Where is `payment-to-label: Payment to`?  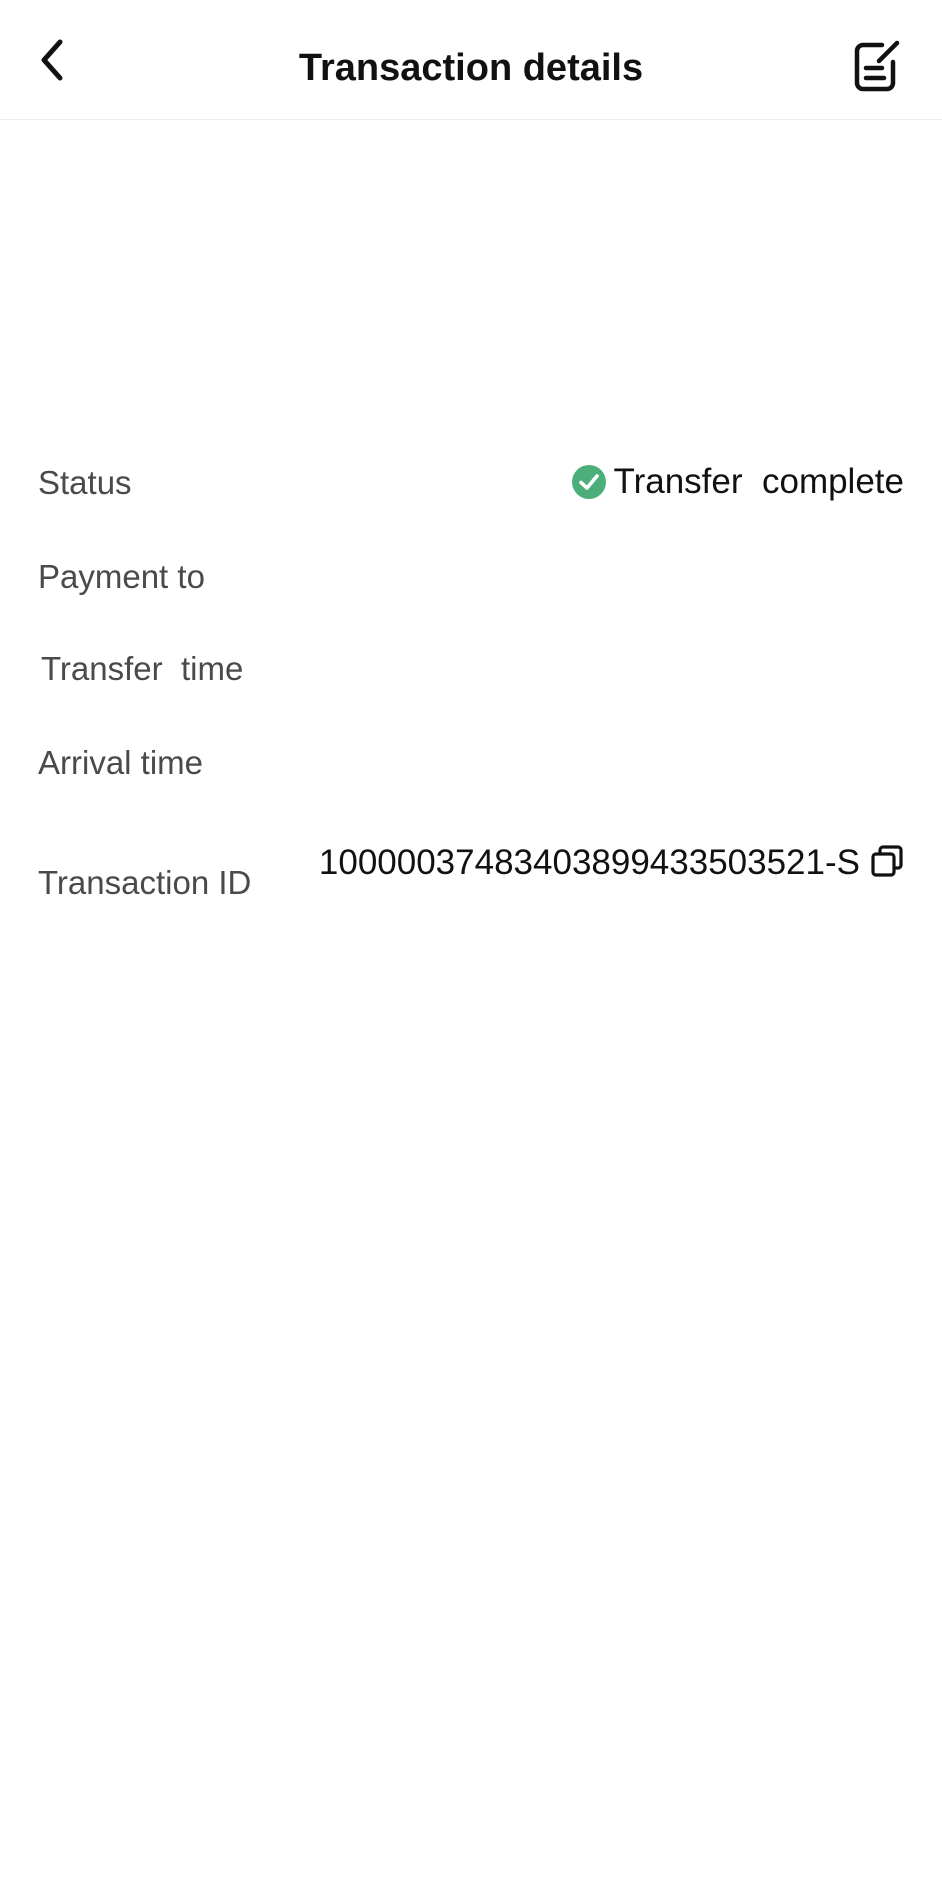 payment-to-label: Payment to is located at coordinates (121, 576).